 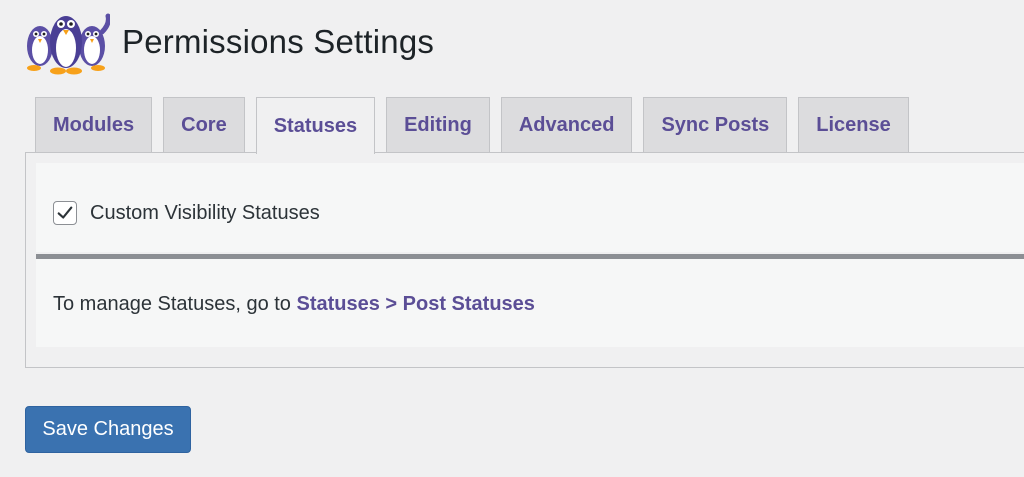 I want to click on tab-sync-posts: Sync Posts, so click(x=715, y=125).